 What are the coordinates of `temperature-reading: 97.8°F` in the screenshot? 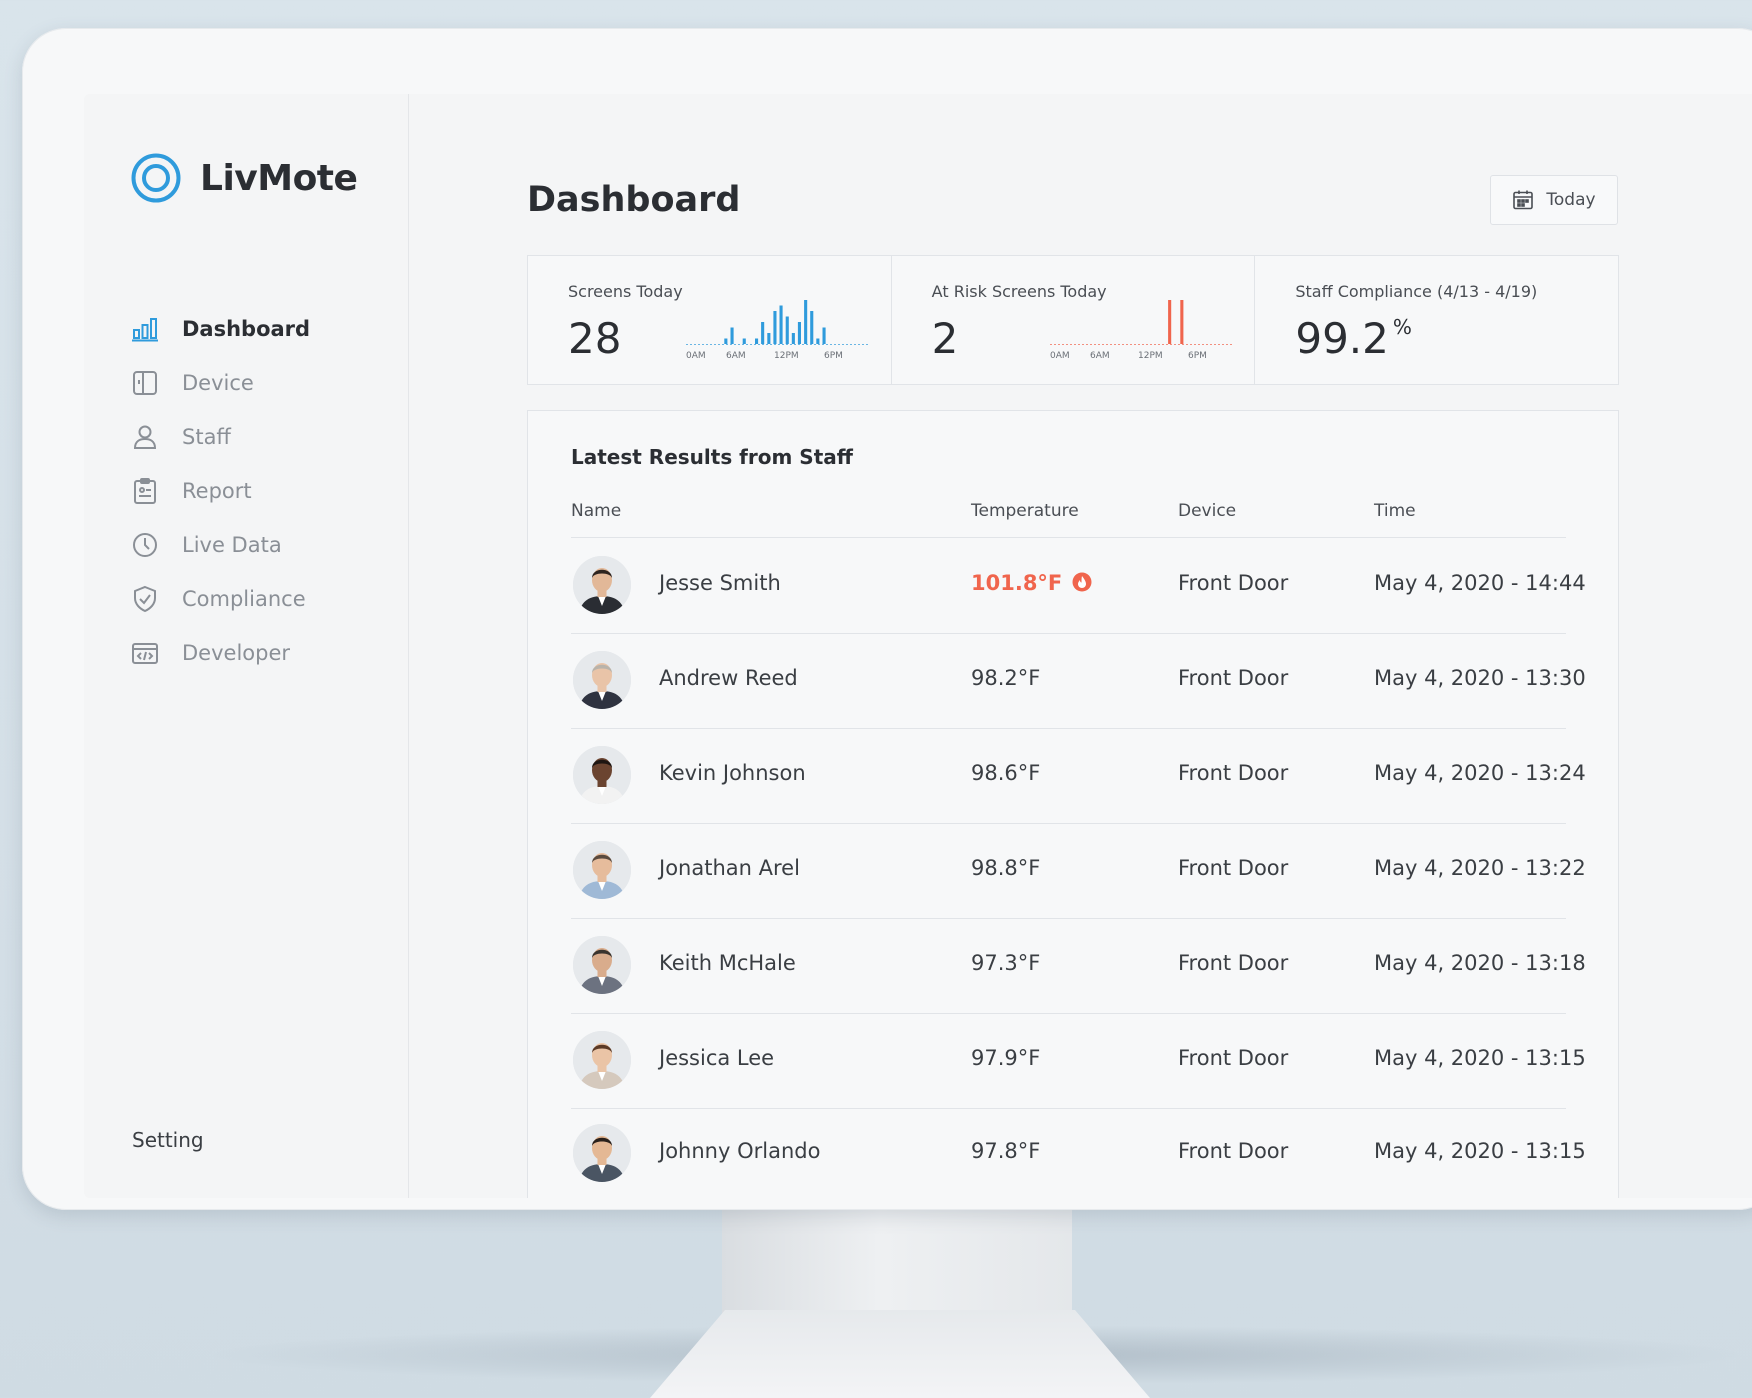 It's located at (1006, 1151).